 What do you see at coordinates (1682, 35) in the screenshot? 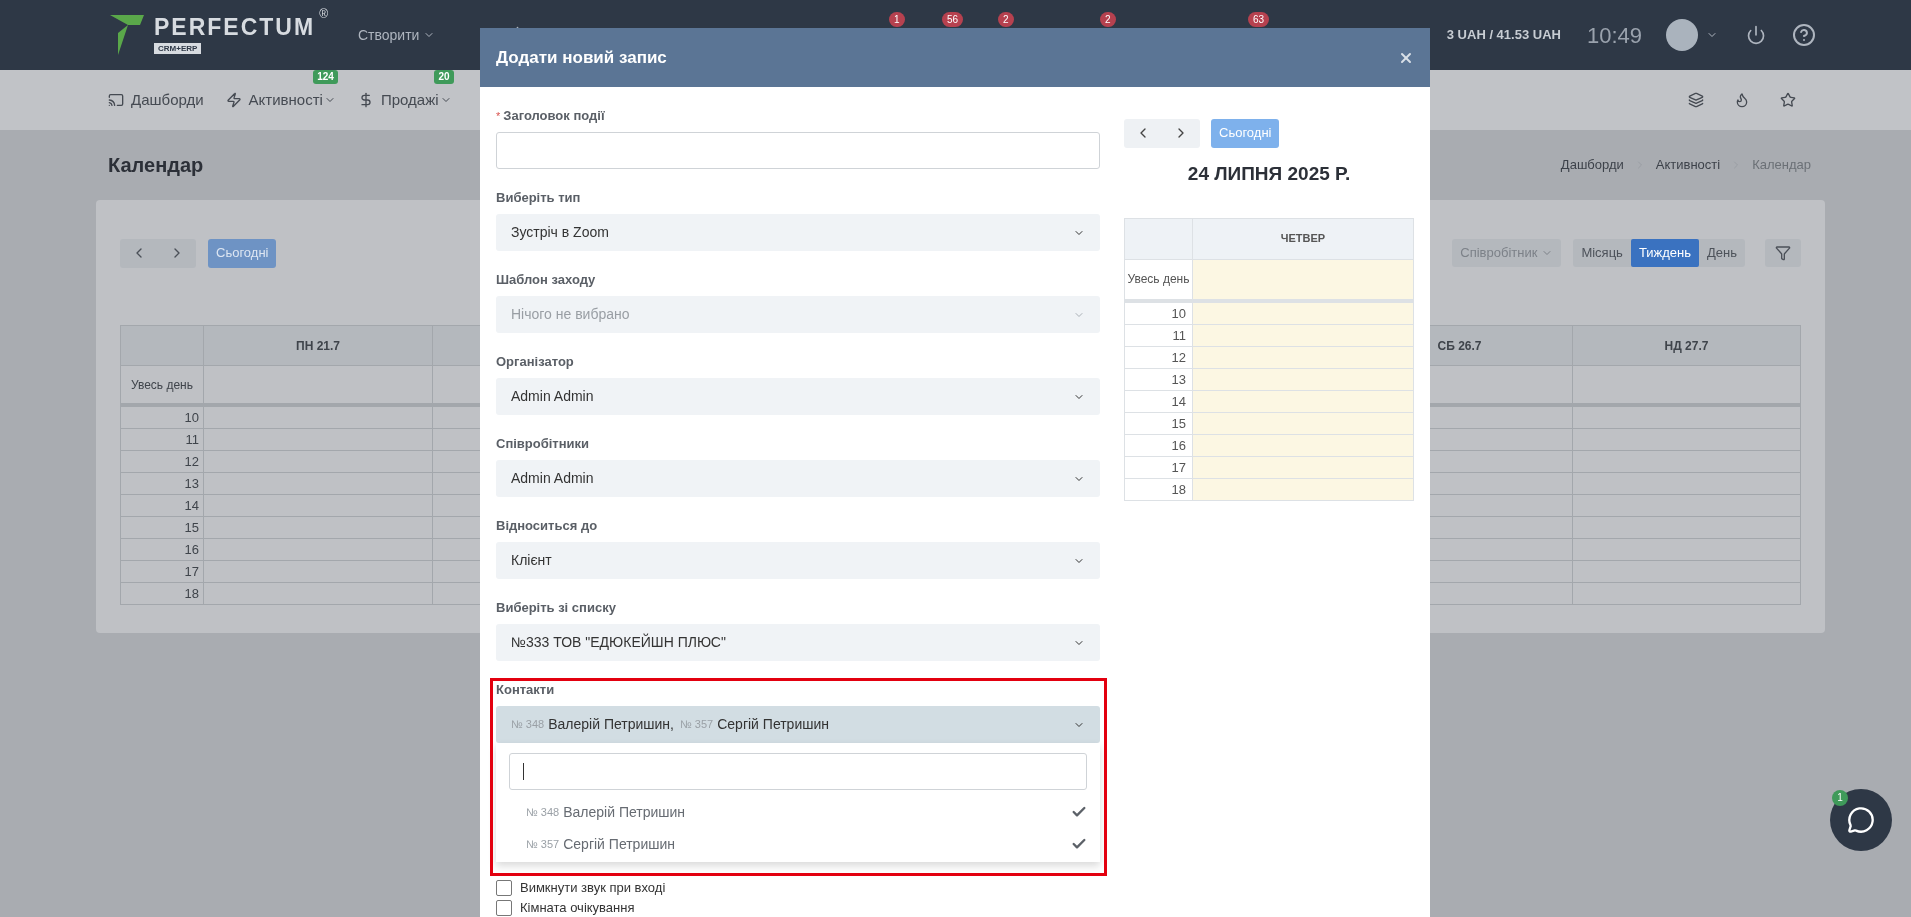
I see `avatar` at bounding box center [1682, 35].